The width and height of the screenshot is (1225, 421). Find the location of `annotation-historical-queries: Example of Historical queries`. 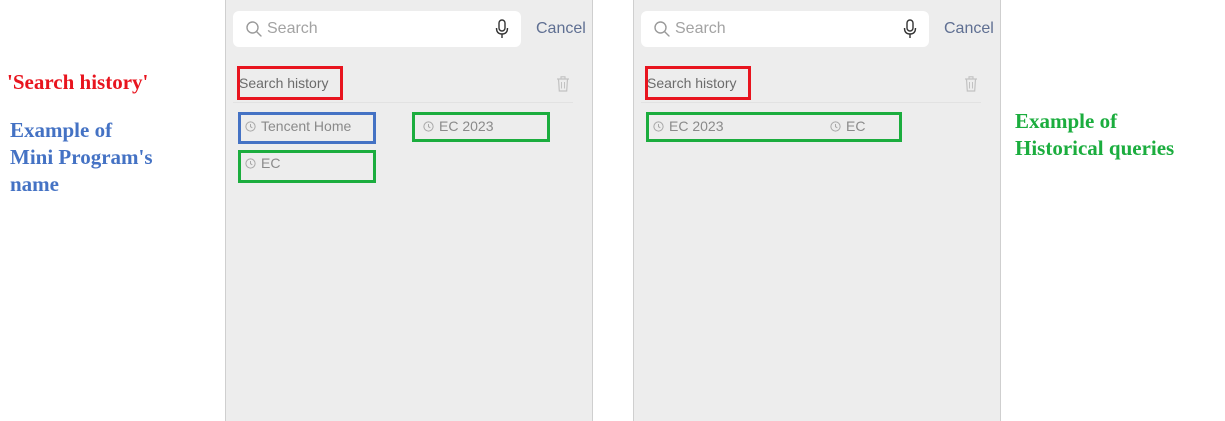

annotation-historical-queries: Example of Historical queries is located at coordinates (1120, 135).